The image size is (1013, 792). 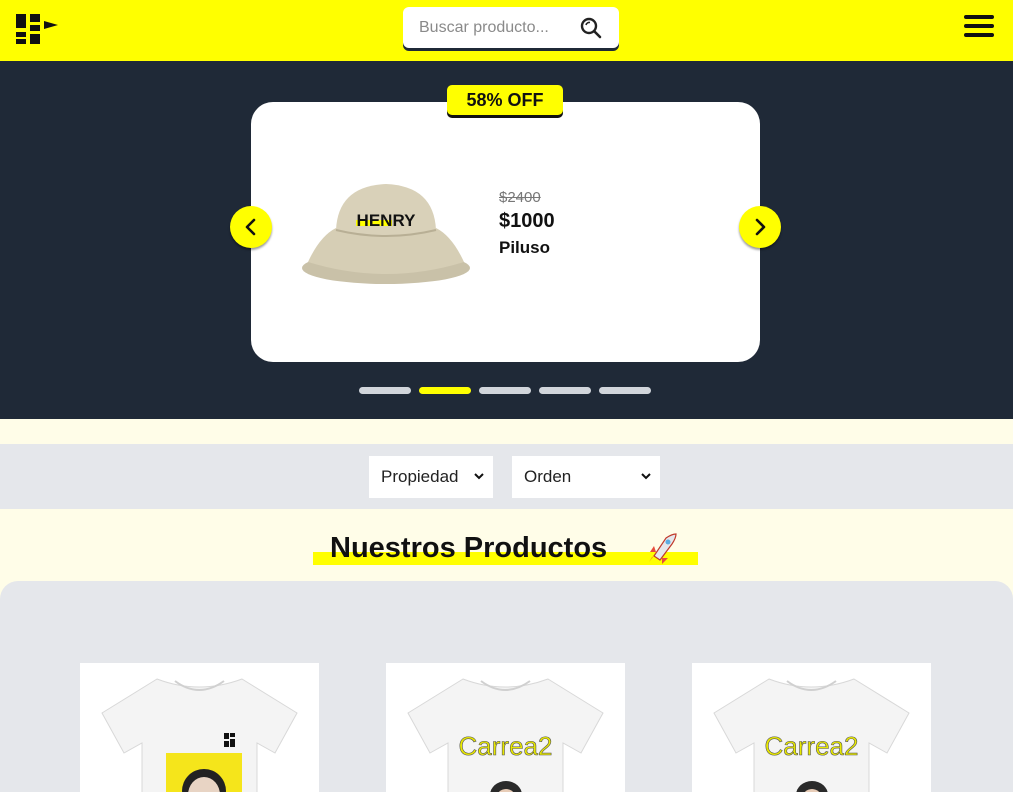 I want to click on property-select: Propiedad, so click(x=431, y=477).